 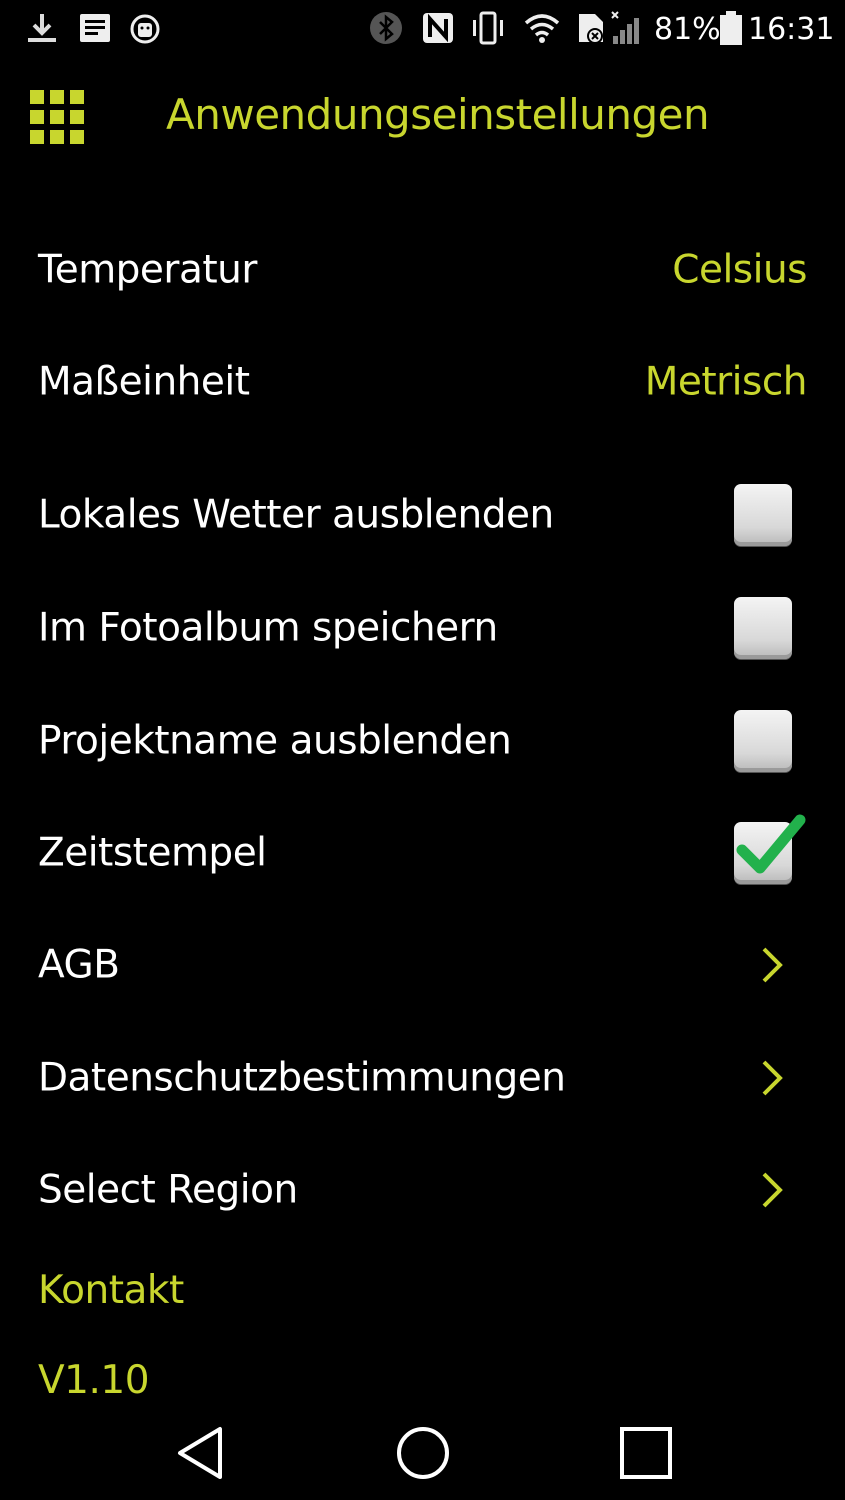 What do you see at coordinates (625, 27) in the screenshot?
I see `signal-icon` at bounding box center [625, 27].